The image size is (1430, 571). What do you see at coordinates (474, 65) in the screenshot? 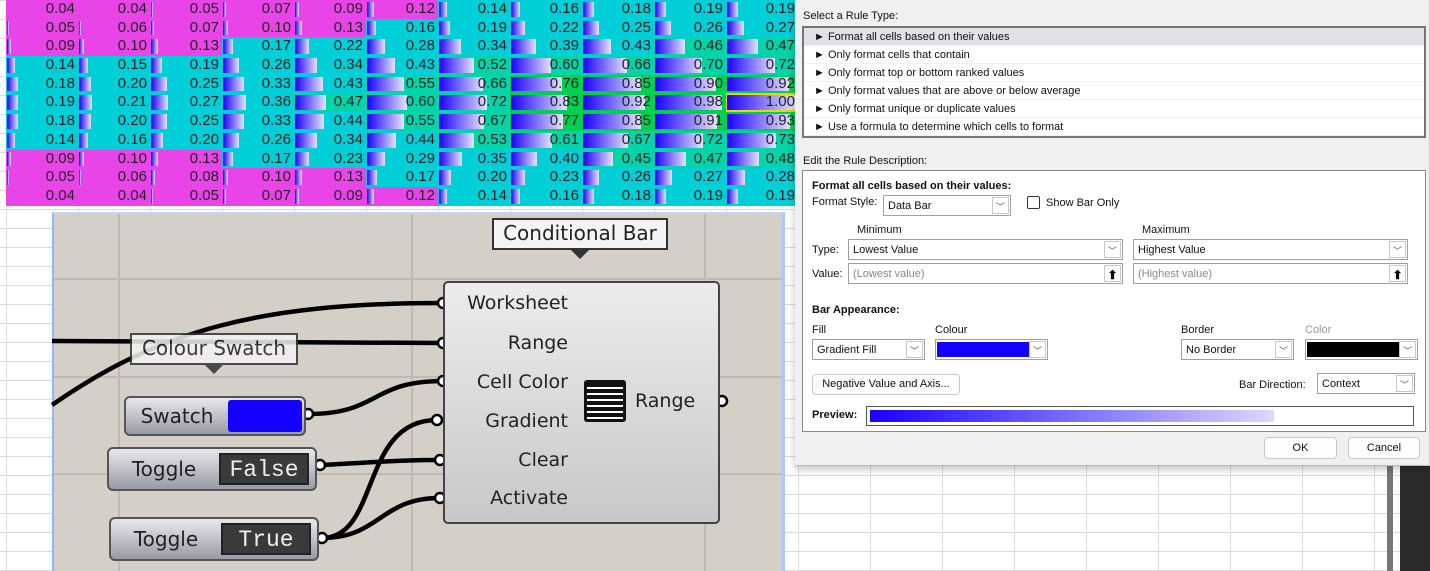
I see `cell: 0.52` at bounding box center [474, 65].